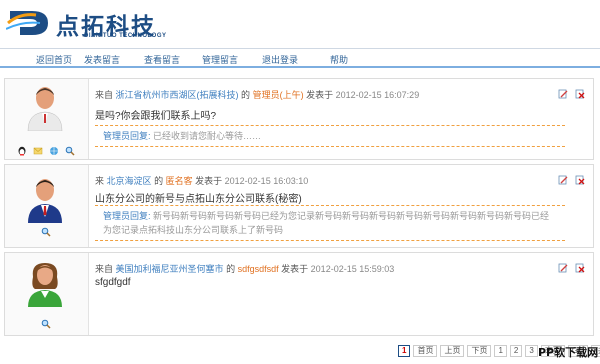 The image size is (600, 364). Describe the element at coordinates (280, 59) in the screenshot. I see `nav-logout: 退出登录` at that location.